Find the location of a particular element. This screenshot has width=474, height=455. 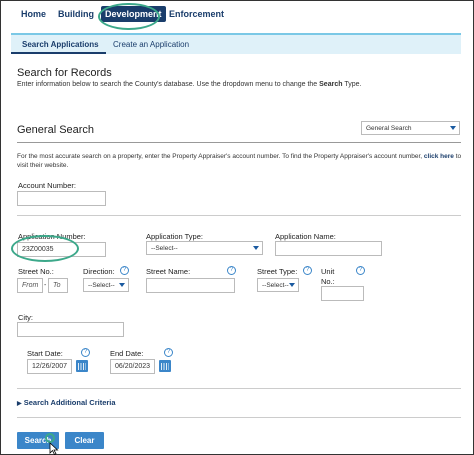

additional-criteria-label: Search Additional Criteria is located at coordinates (69, 402).